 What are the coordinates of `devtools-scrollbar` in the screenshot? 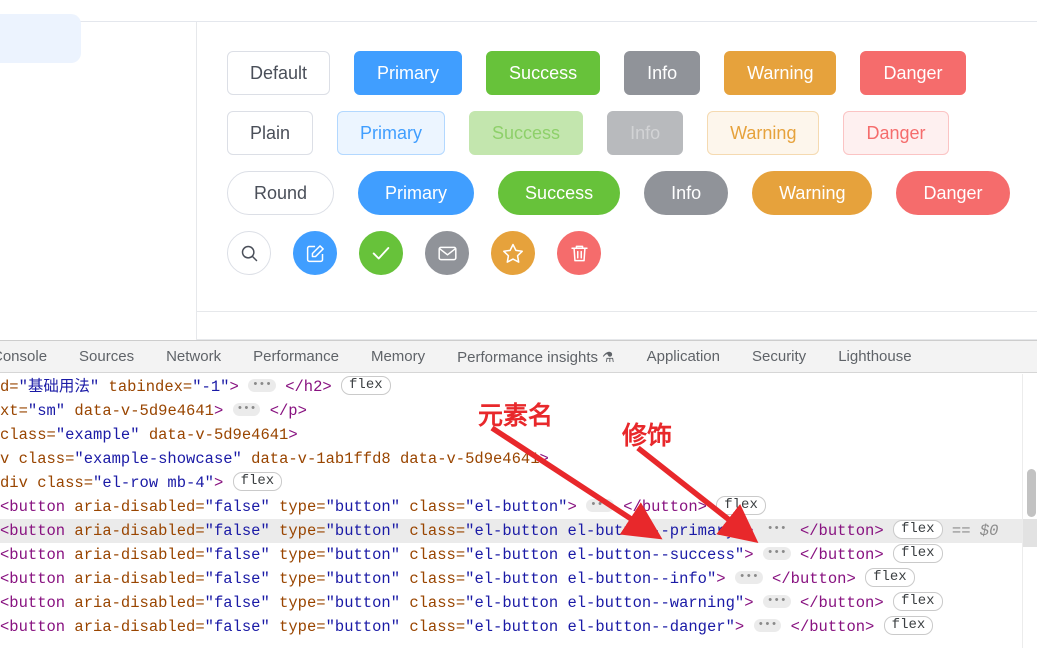 It's located at (1029, 511).